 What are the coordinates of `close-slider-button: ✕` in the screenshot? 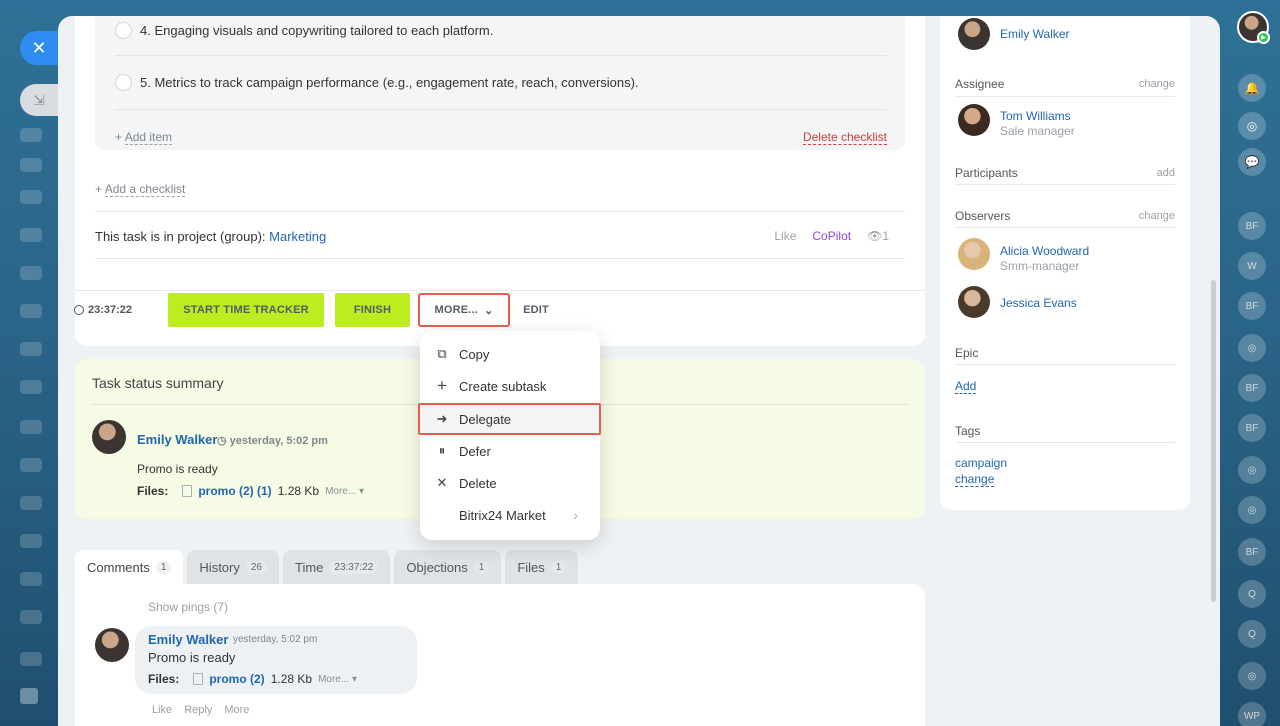 It's located at (39, 48).